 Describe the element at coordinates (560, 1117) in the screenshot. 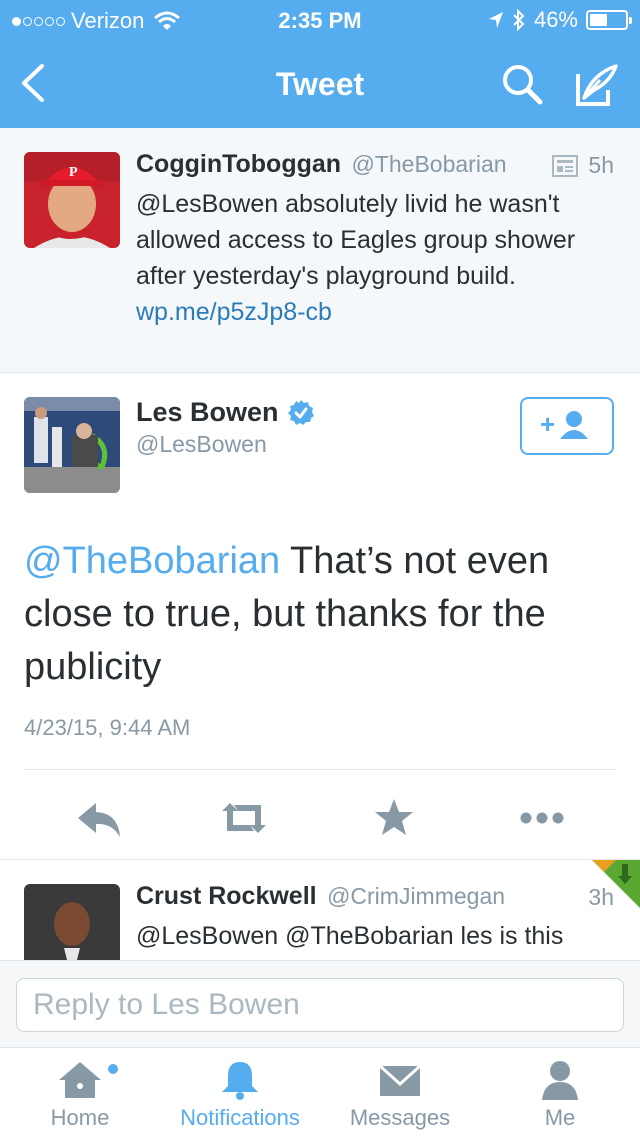

I see `tab-label: Me` at that location.